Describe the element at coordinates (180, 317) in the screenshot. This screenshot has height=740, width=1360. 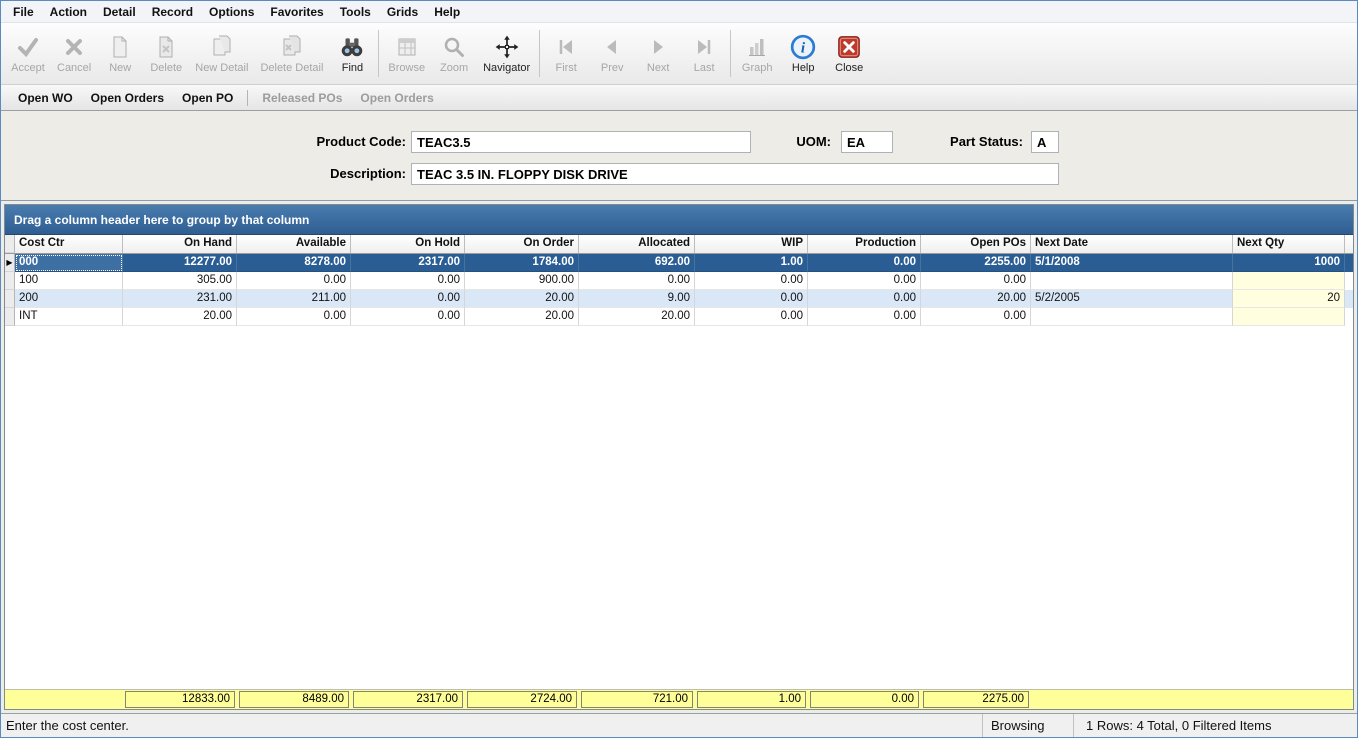
I see `cell-on-hand: 20.00` at that location.